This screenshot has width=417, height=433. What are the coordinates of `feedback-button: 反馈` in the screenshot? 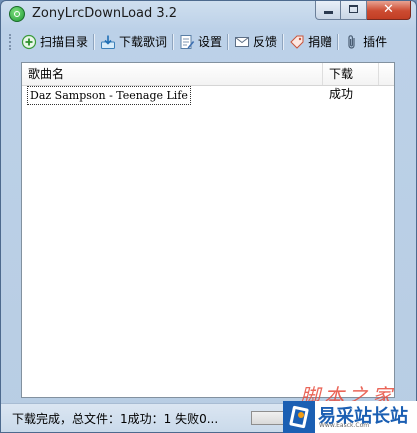 It's located at (255, 42).